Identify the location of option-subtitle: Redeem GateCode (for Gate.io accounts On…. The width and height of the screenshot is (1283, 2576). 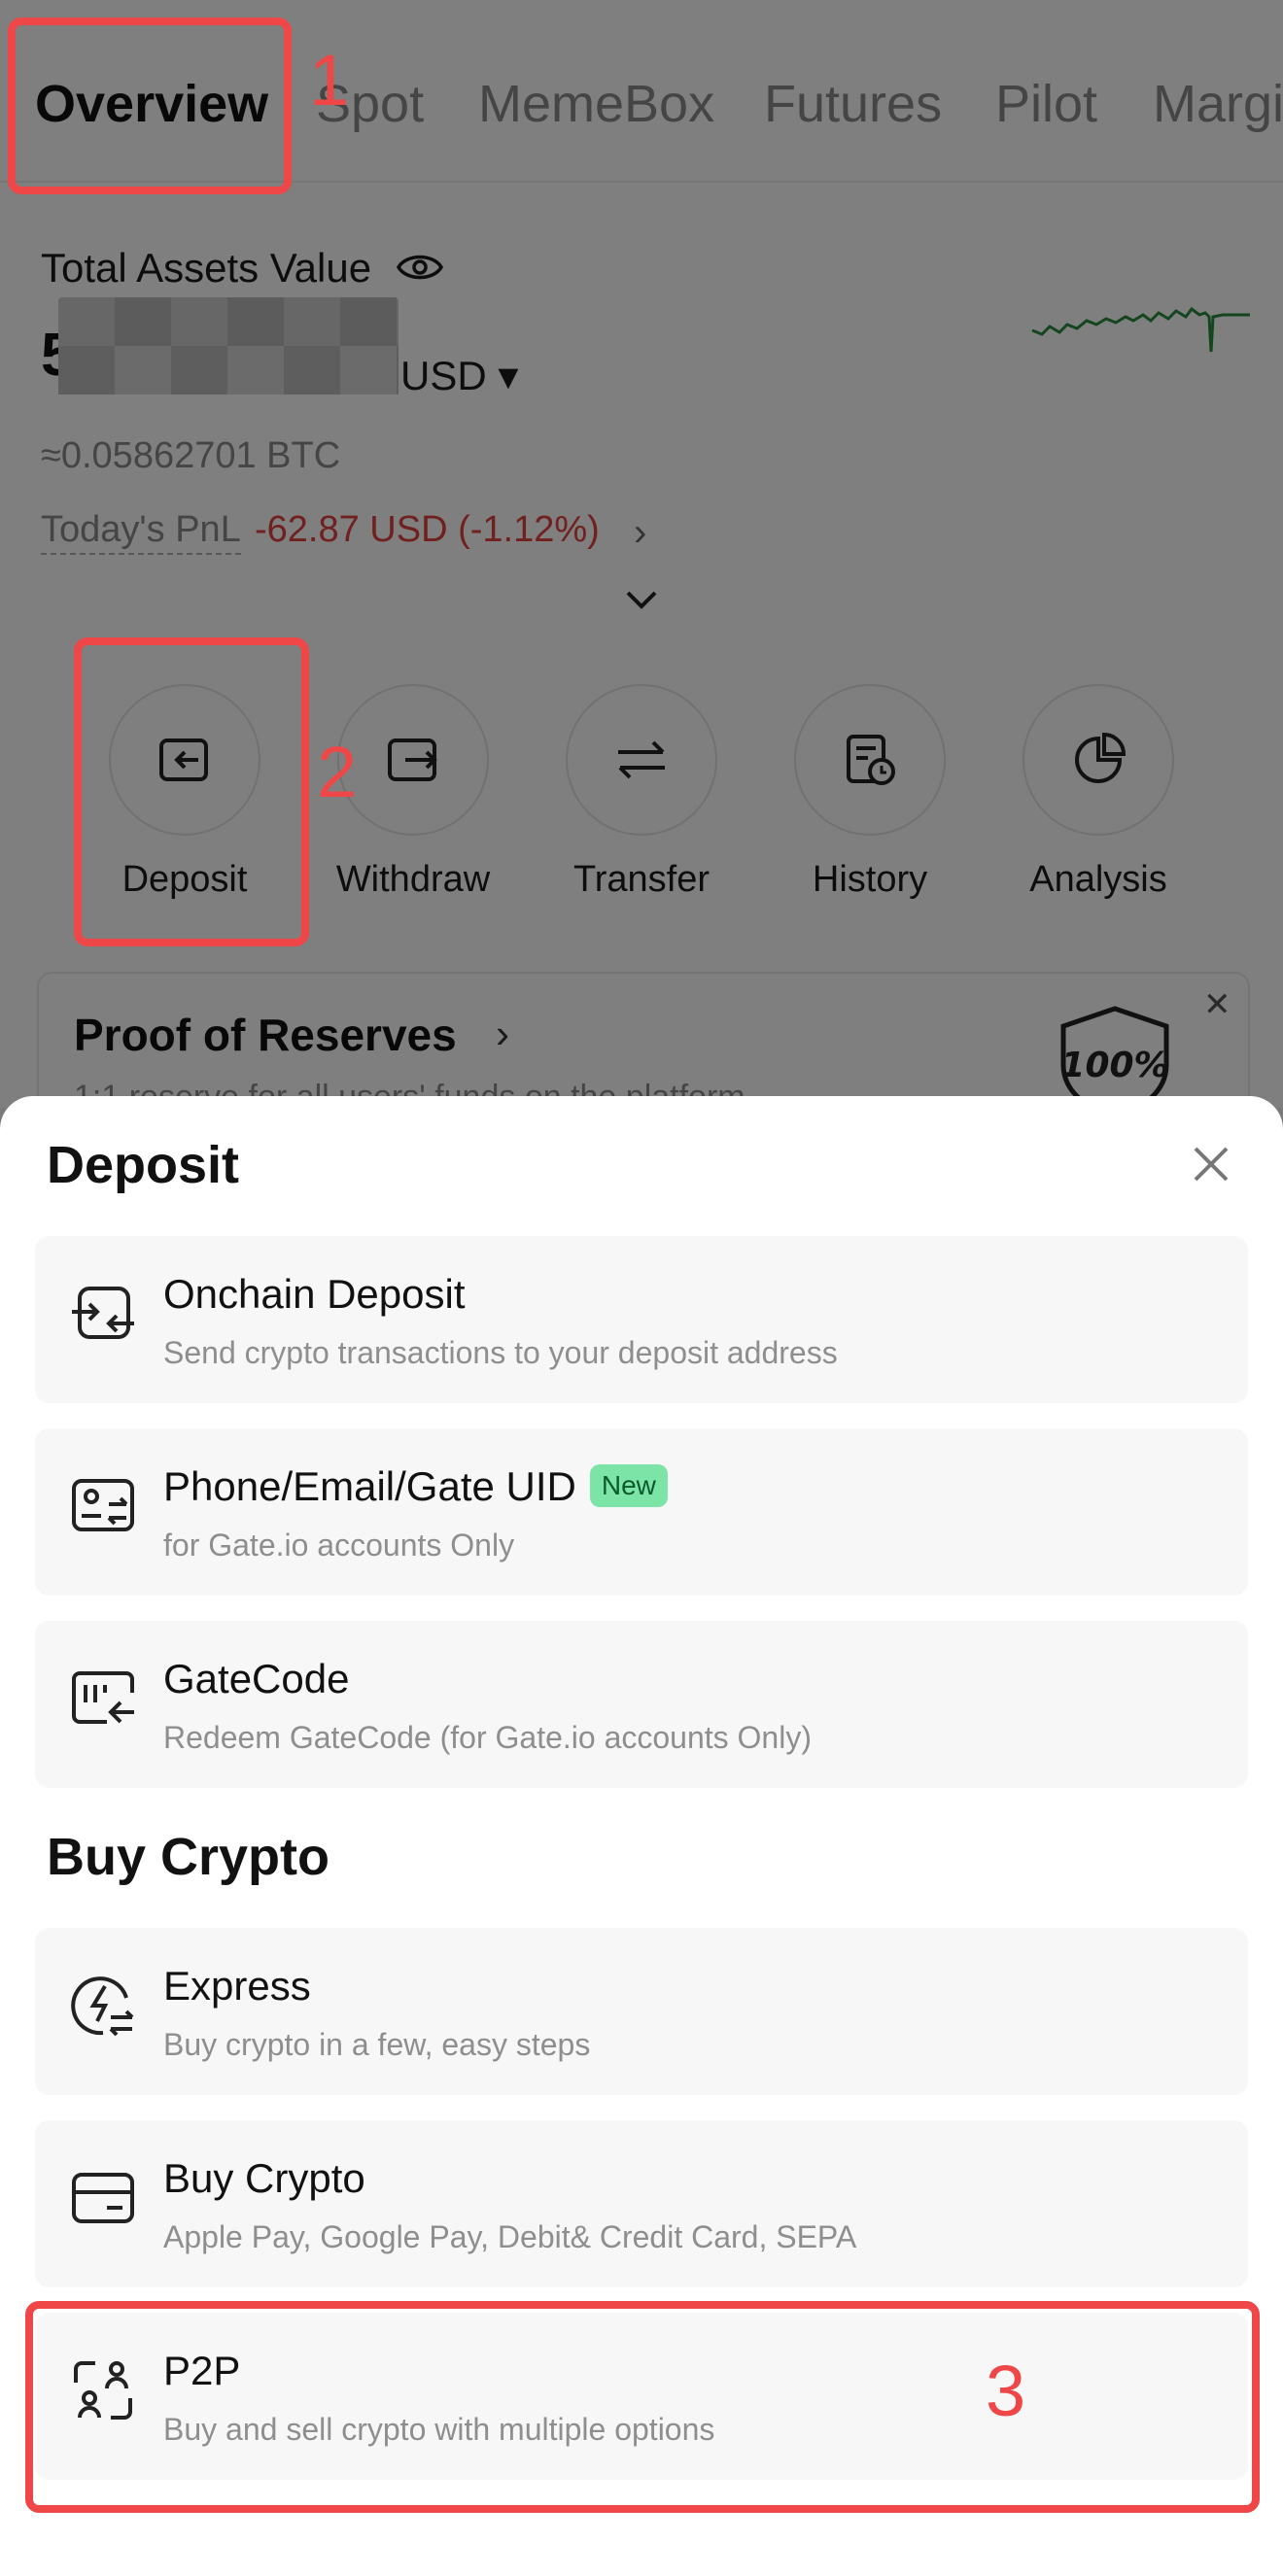
(488, 1737).